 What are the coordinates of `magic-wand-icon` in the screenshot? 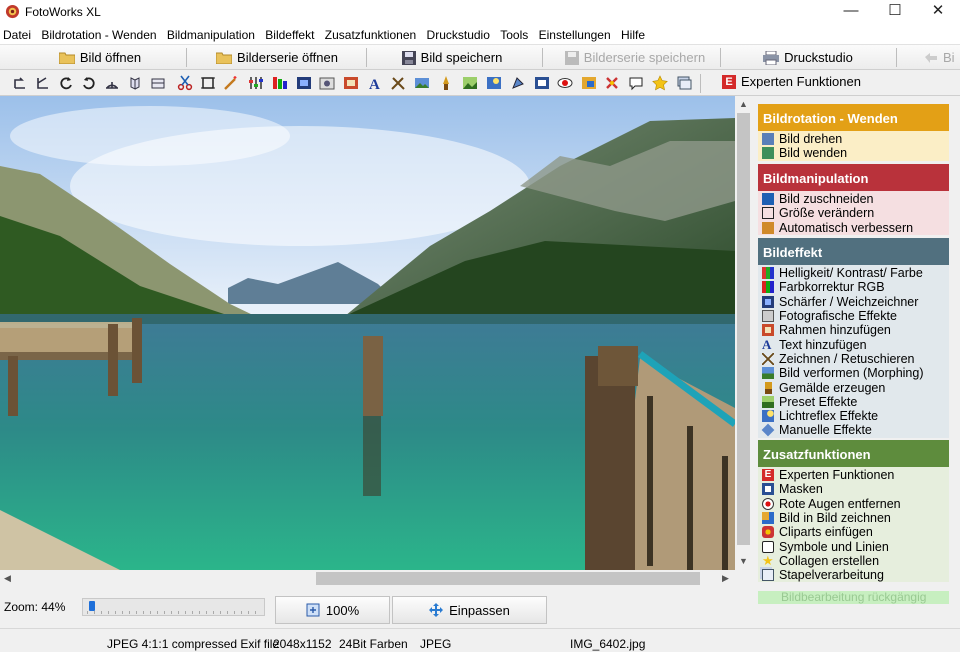 It's located at (231, 83).